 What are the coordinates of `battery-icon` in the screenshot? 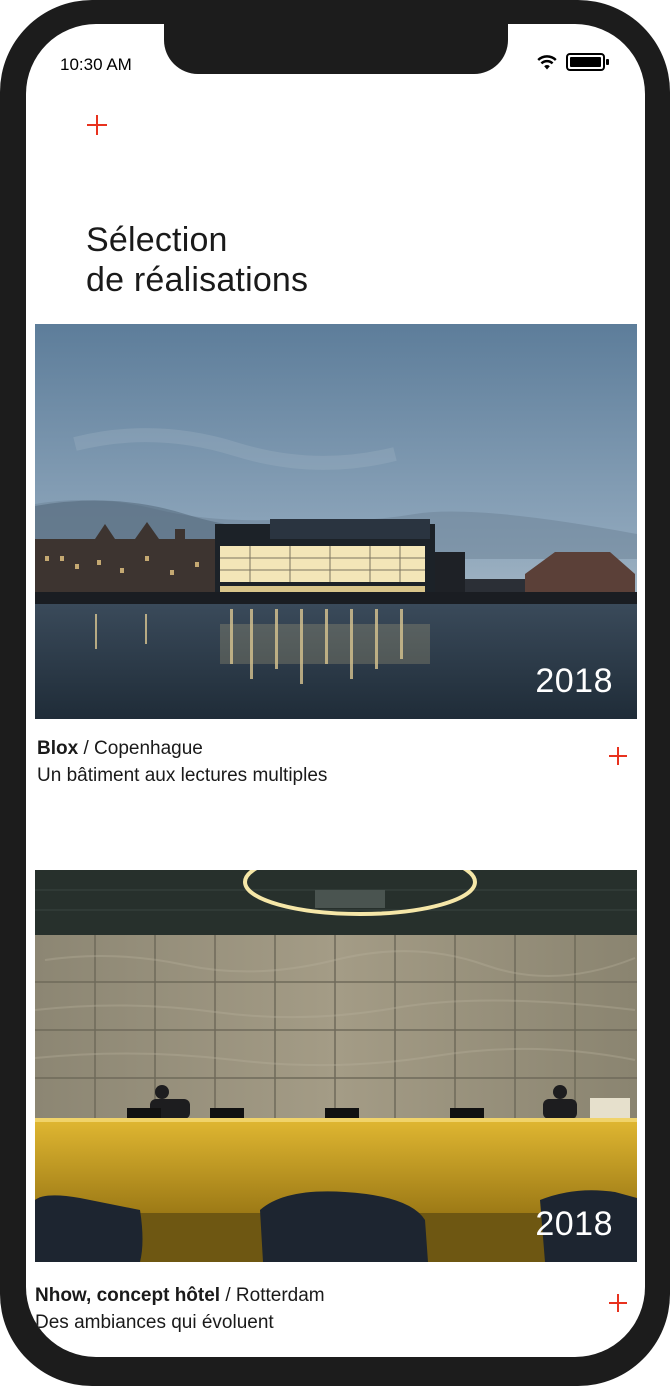 It's located at (587, 62).